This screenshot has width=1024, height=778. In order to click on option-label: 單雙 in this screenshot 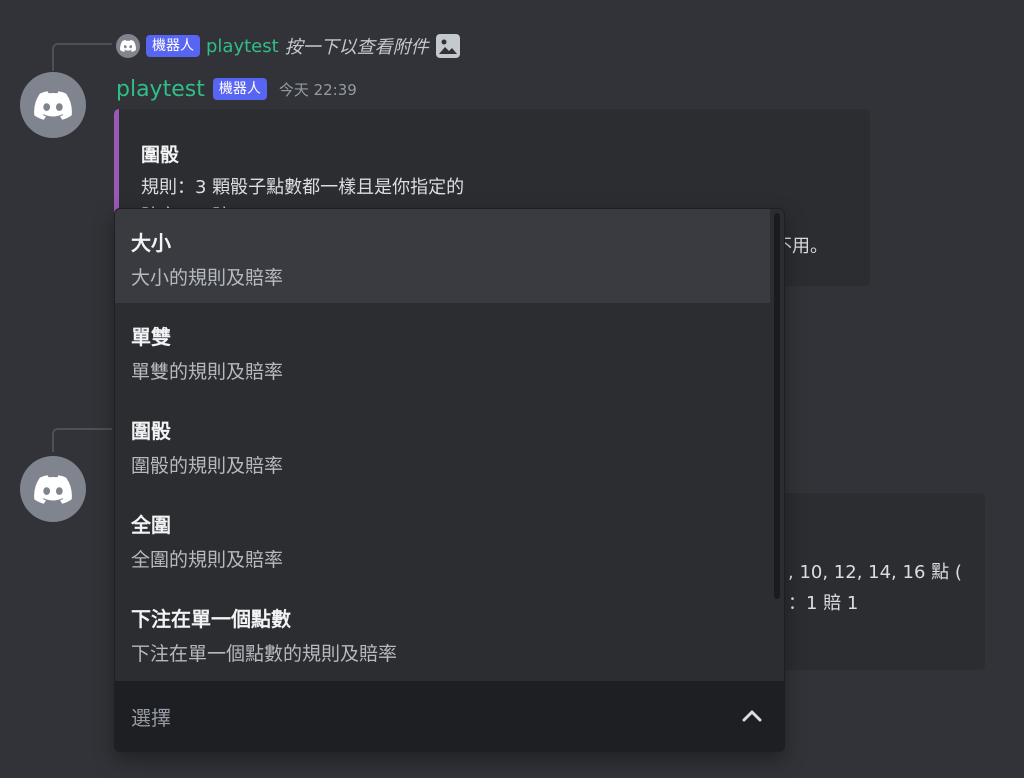, I will do `click(151, 337)`.